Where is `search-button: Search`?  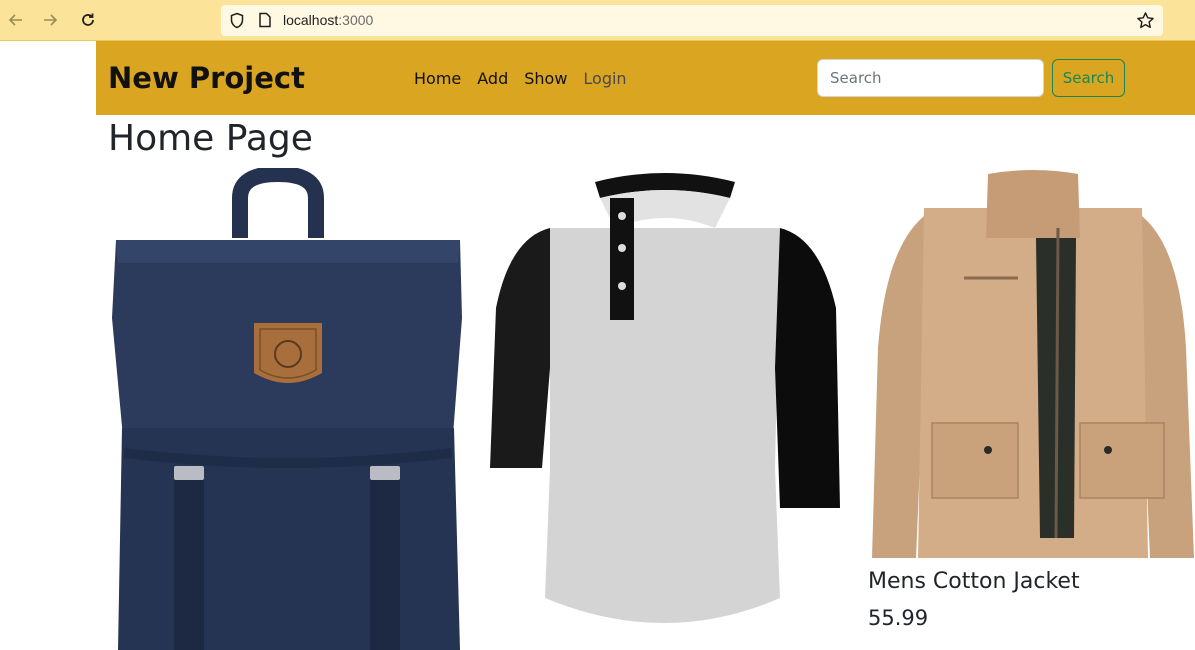
search-button: Search is located at coordinates (1088, 78).